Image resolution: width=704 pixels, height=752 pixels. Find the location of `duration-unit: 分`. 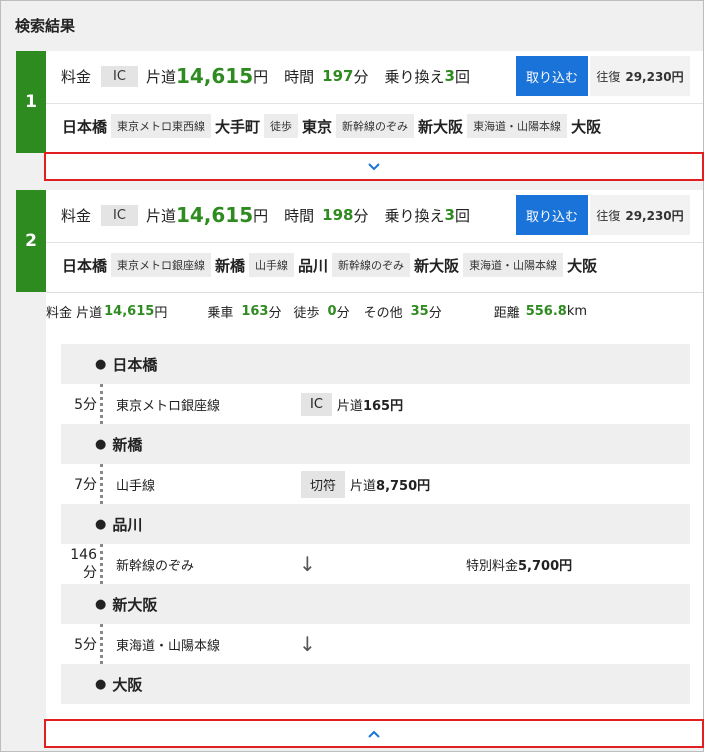

duration-unit: 分 is located at coordinates (90, 573).